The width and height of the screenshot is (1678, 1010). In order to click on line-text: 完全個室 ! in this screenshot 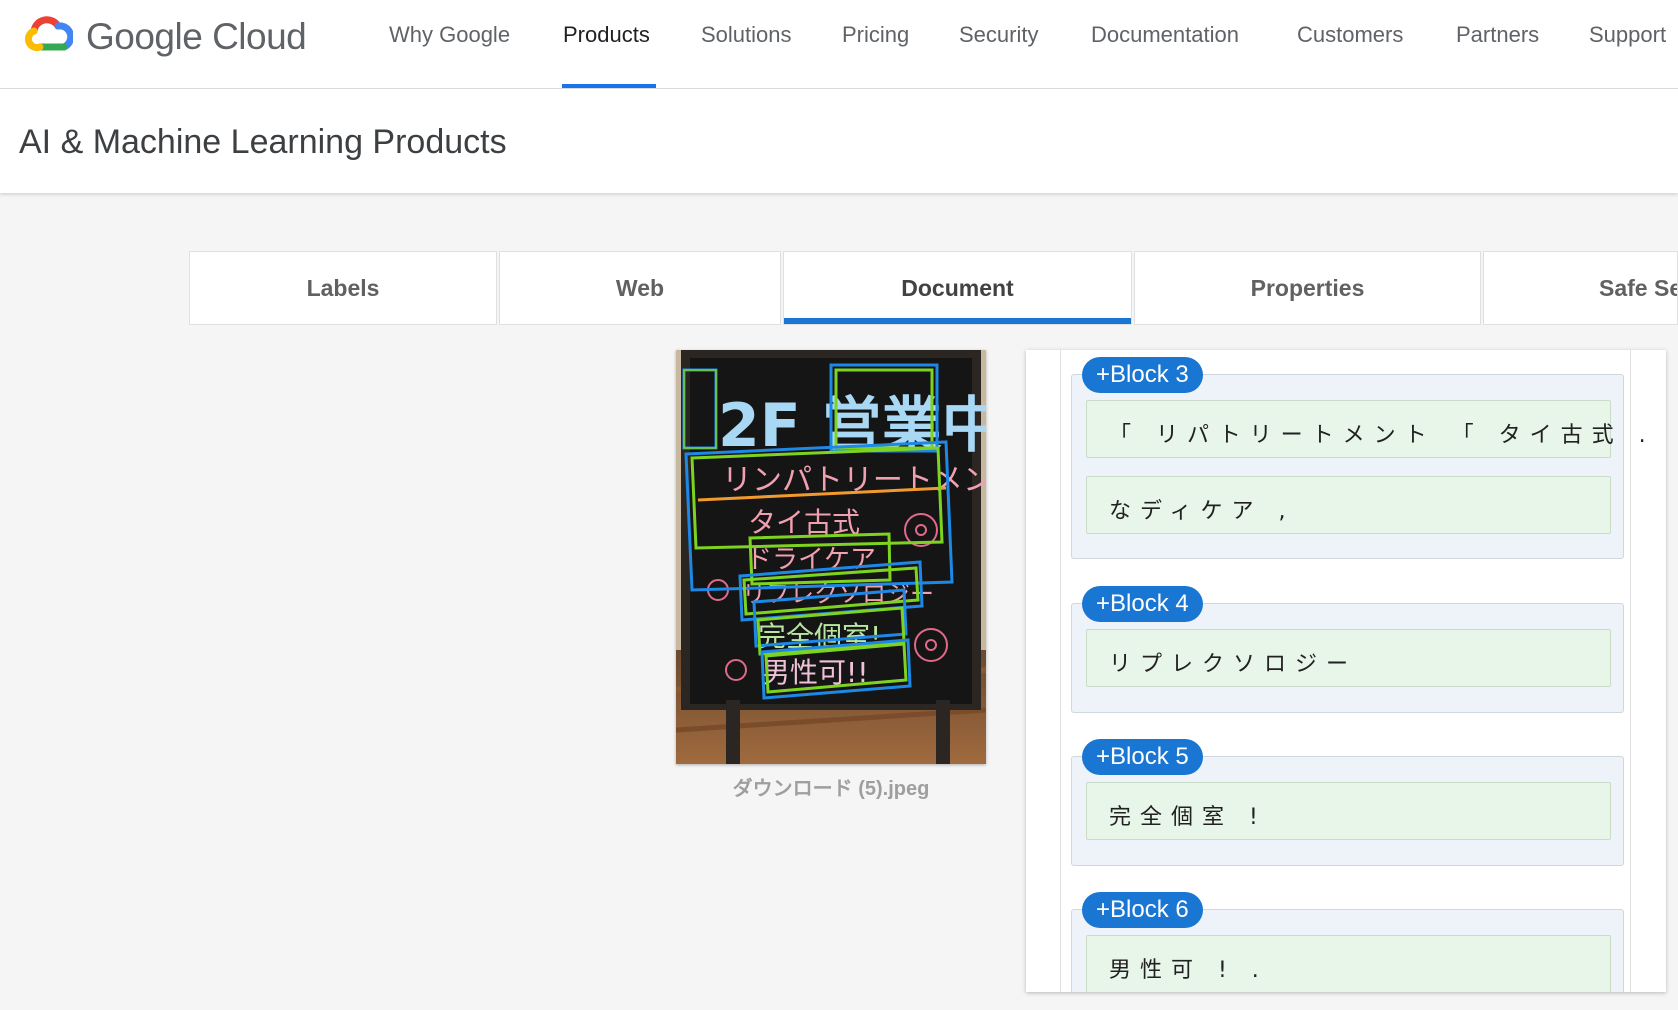, I will do `click(1188, 817)`.